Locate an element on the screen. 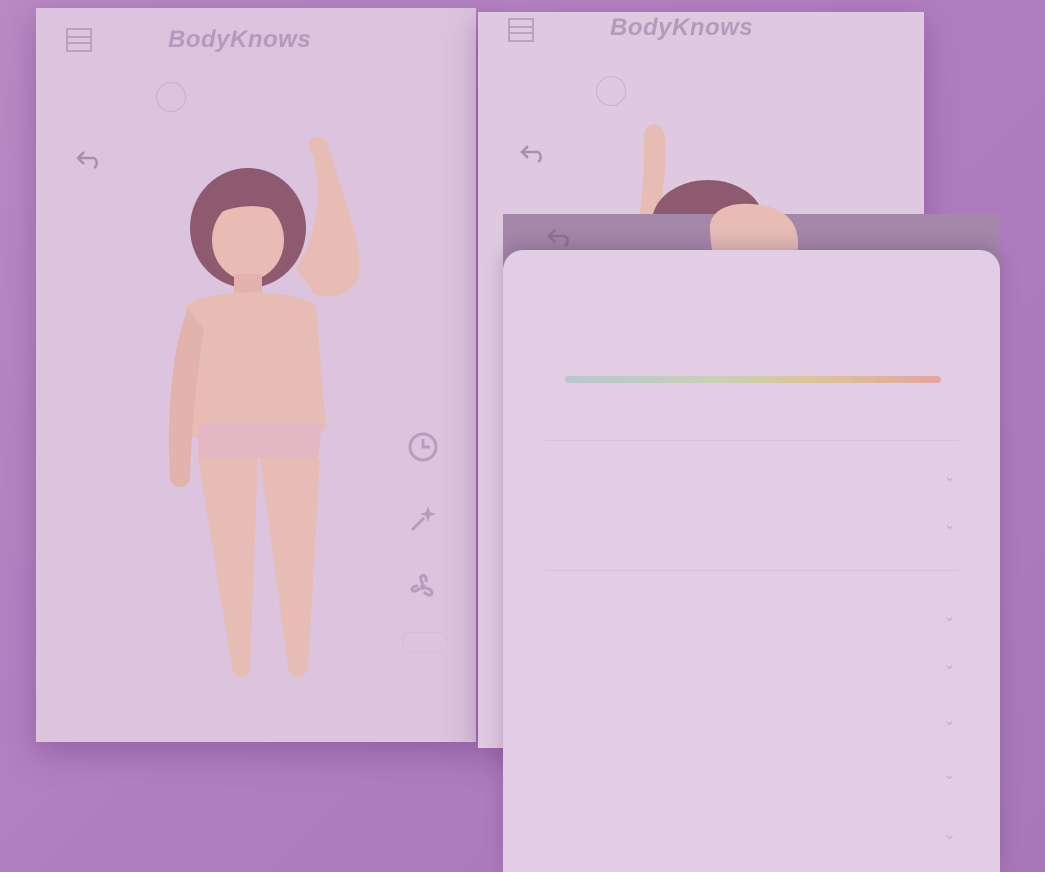 This screenshot has width=1045, height=872. more-pill is located at coordinates (425, 642).